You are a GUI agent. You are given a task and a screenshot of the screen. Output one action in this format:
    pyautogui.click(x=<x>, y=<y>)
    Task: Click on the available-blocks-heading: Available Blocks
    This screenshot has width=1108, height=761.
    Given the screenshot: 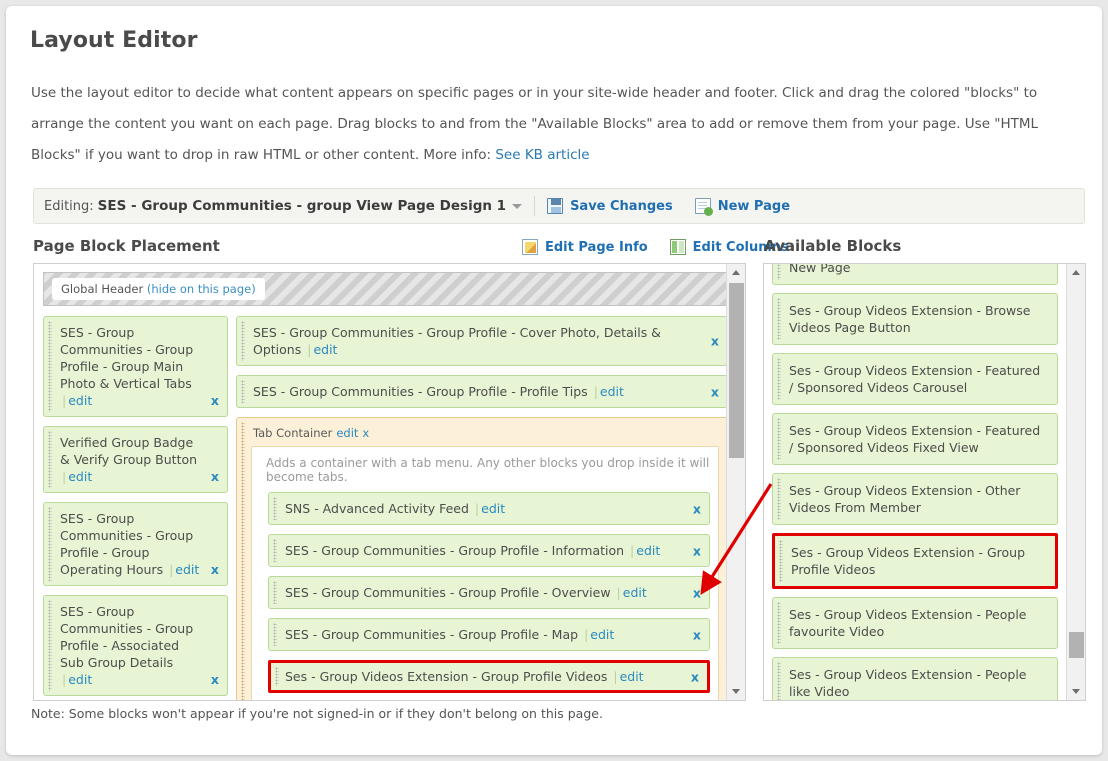 What is the action you would take?
    pyautogui.click(x=833, y=246)
    